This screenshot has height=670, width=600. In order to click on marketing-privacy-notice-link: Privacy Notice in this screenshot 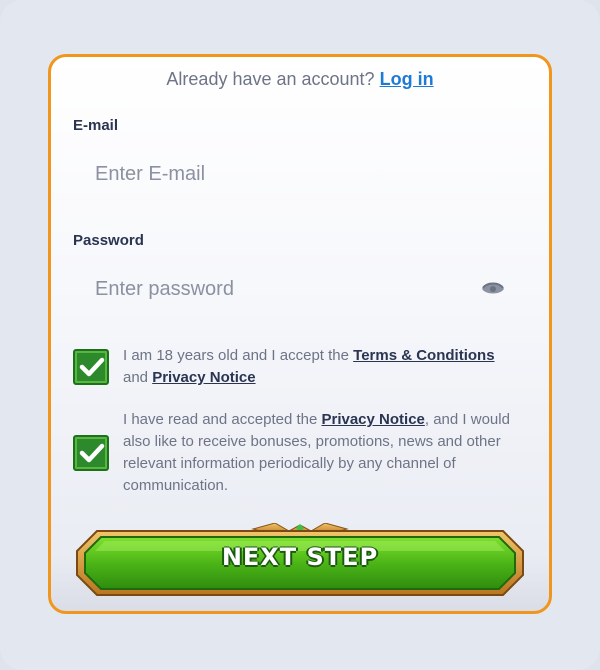, I will do `click(372, 419)`.